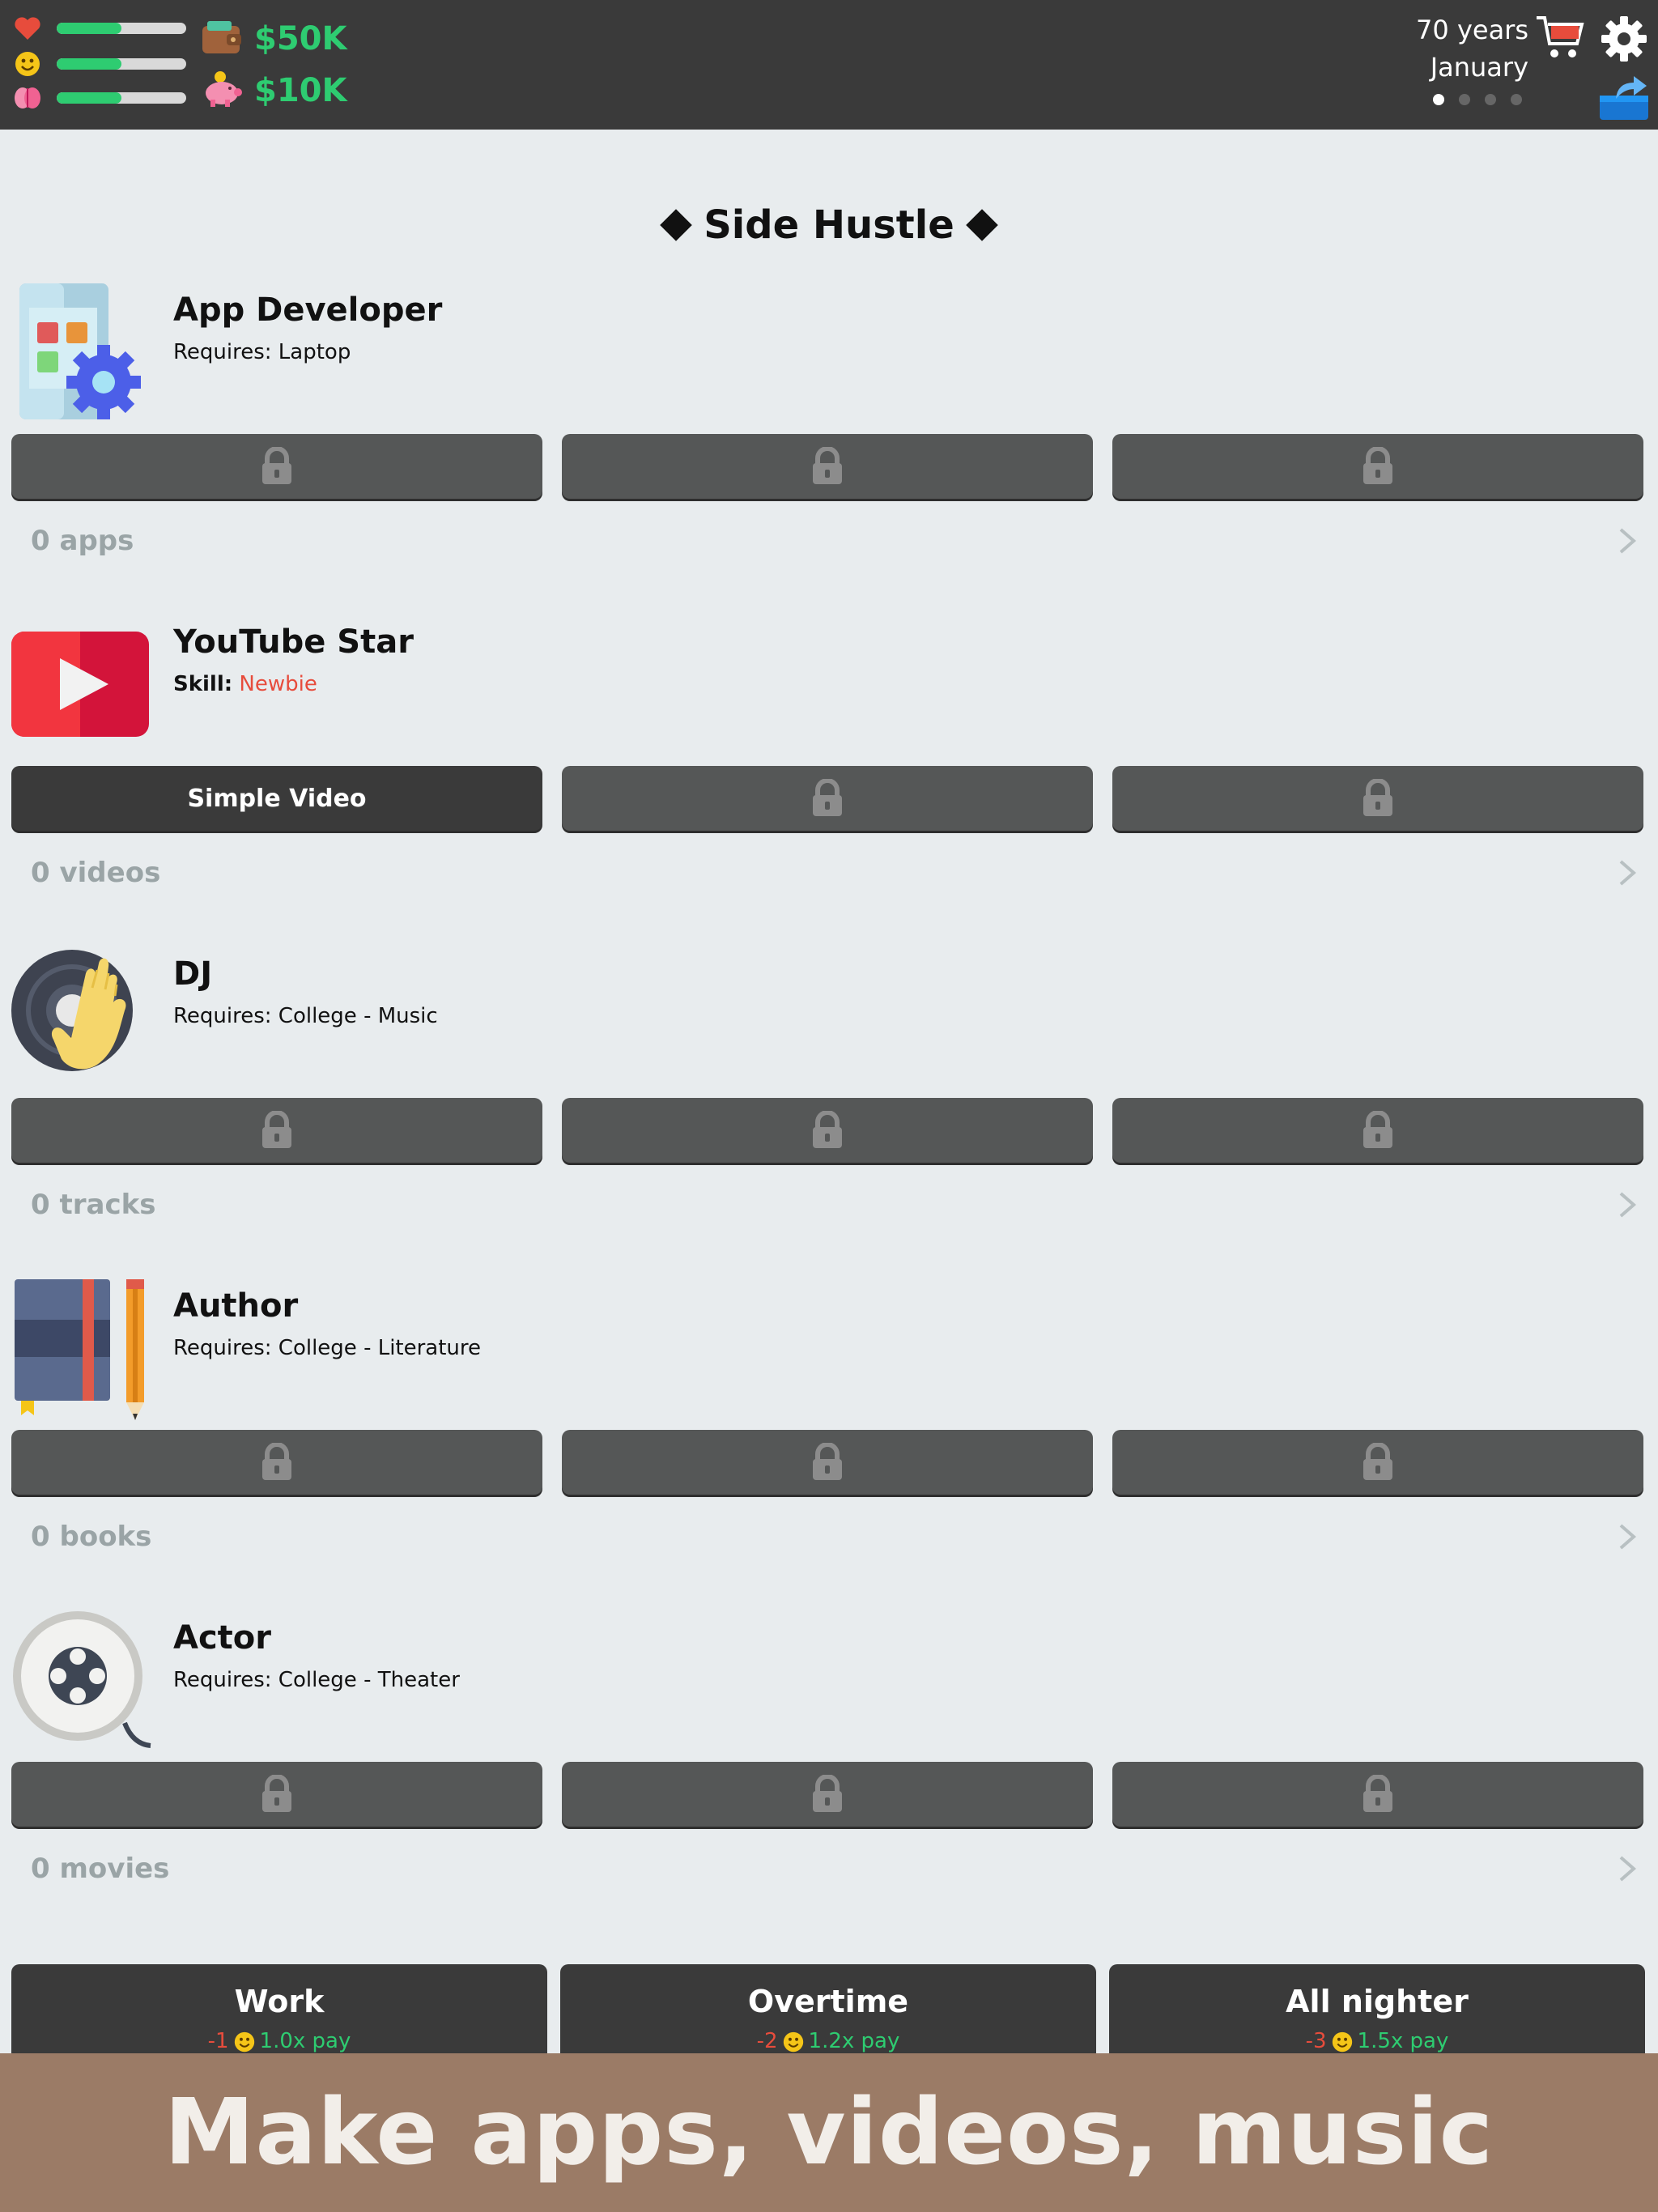  What do you see at coordinates (222, 1638) in the screenshot?
I see `hustle-name: Actor` at bounding box center [222, 1638].